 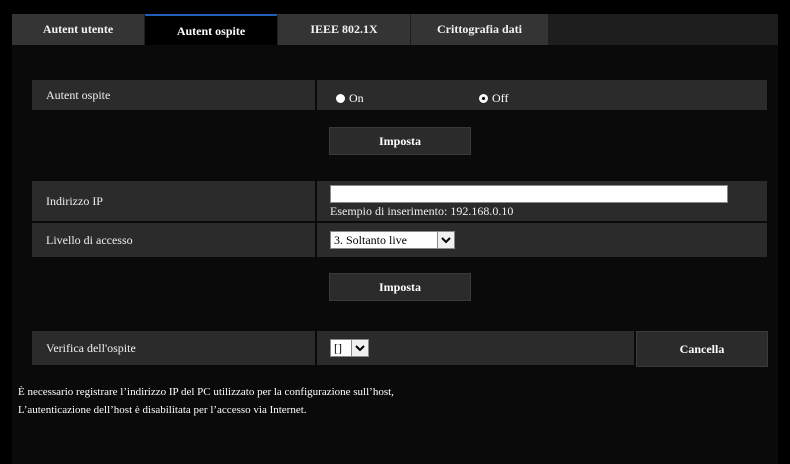 What do you see at coordinates (78, 29) in the screenshot?
I see `tab-user-auth: Autent utente` at bounding box center [78, 29].